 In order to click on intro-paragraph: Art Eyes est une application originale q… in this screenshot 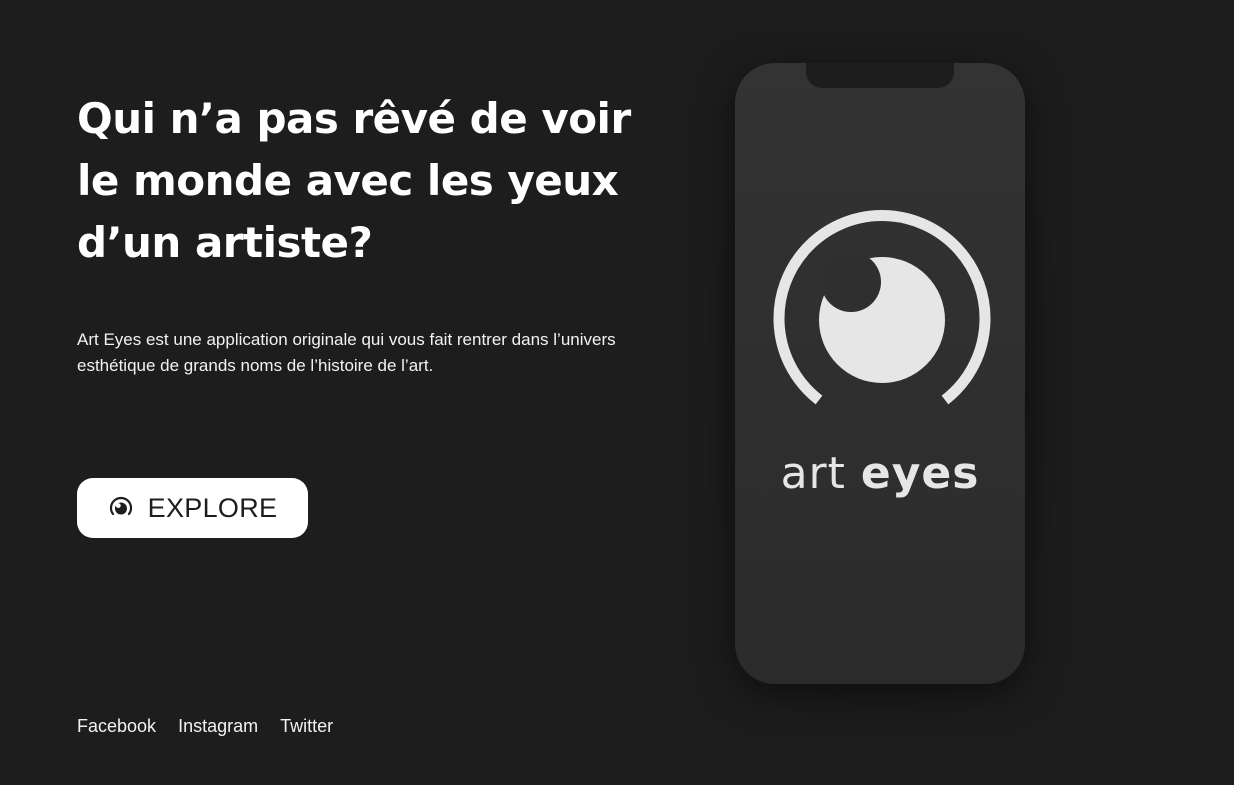, I will do `click(346, 352)`.